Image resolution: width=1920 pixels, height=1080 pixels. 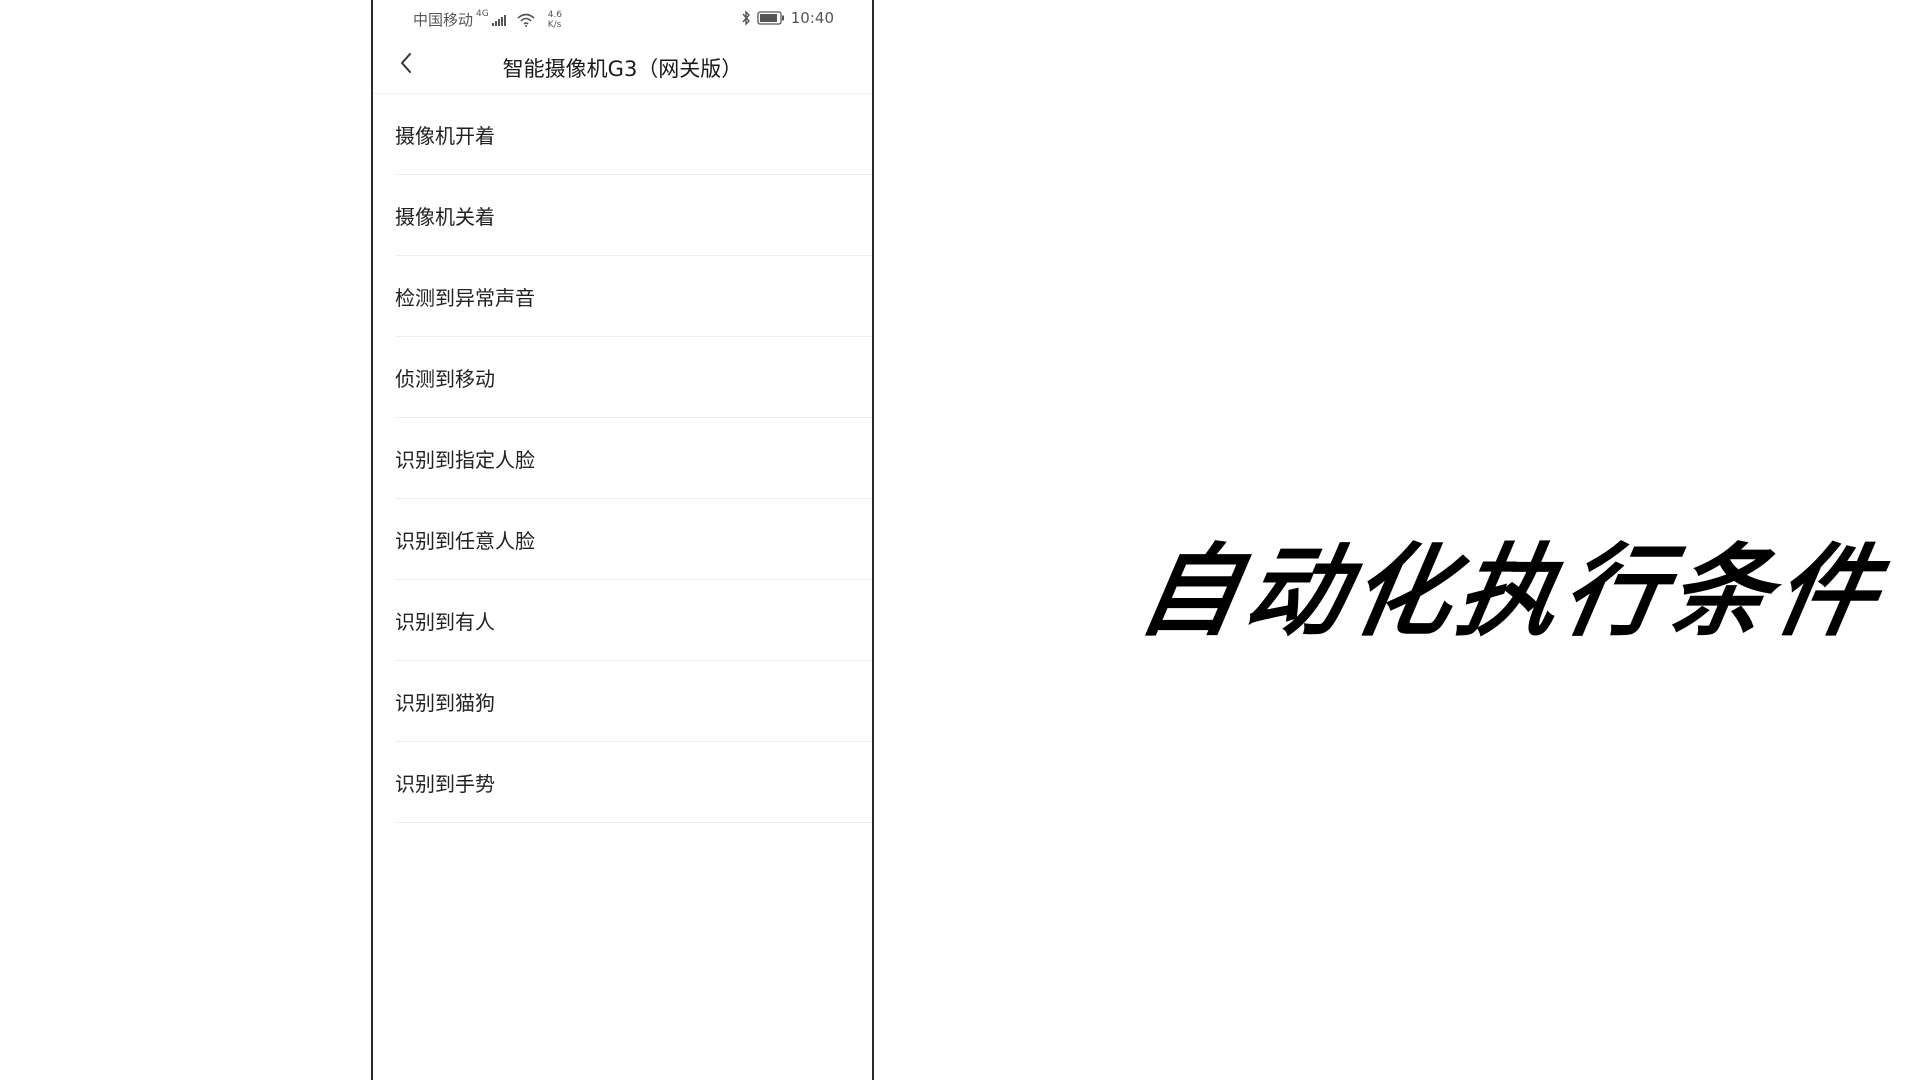 What do you see at coordinates (787, 18) in the screenshot?
I see `status-bar-right: 10:40` at bounding box center [787, 18].